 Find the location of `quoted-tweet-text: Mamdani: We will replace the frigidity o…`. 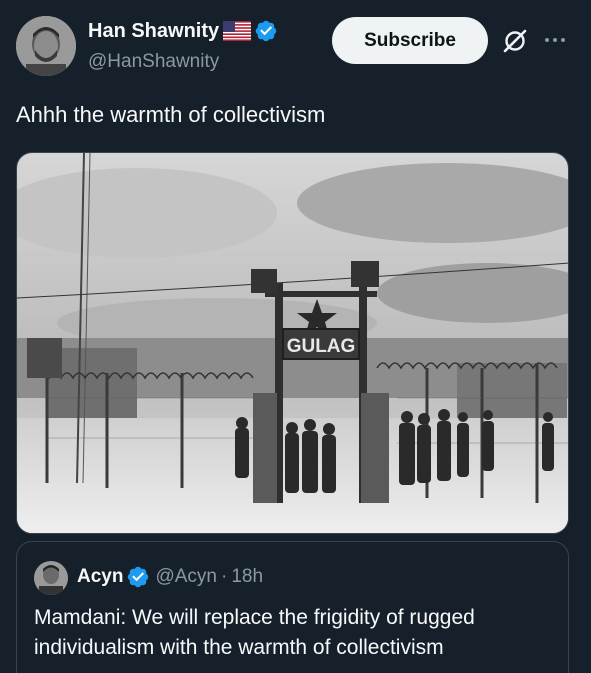

quoted-tweet-text: Mamdani: We will replace the frigidity o… is located at coordinates (254, 632).